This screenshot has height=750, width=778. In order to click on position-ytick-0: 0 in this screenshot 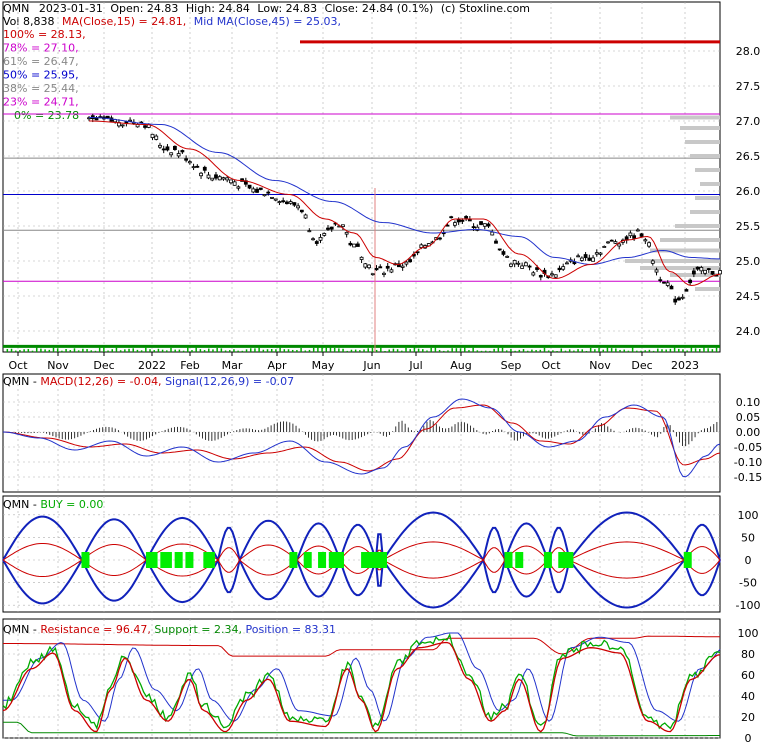, I will do `click(748, 738)`.